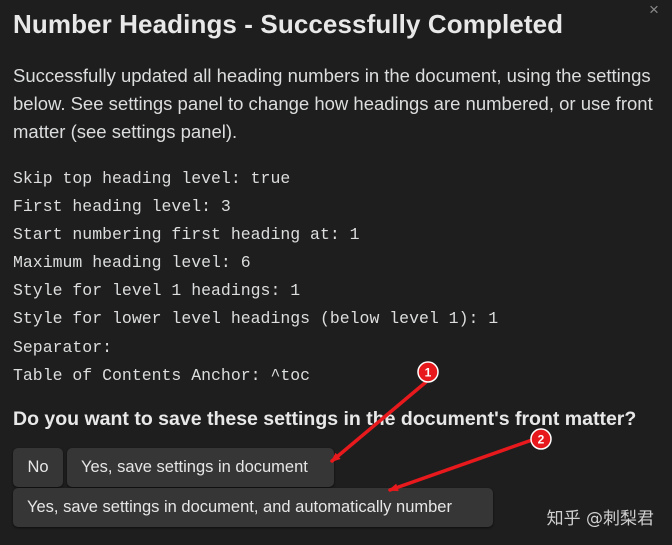  What do you see at coordinates (600, 519) in the screenshot?
I see `watermark: 知乎 @刺梨君` at bounding box center [600, 519].